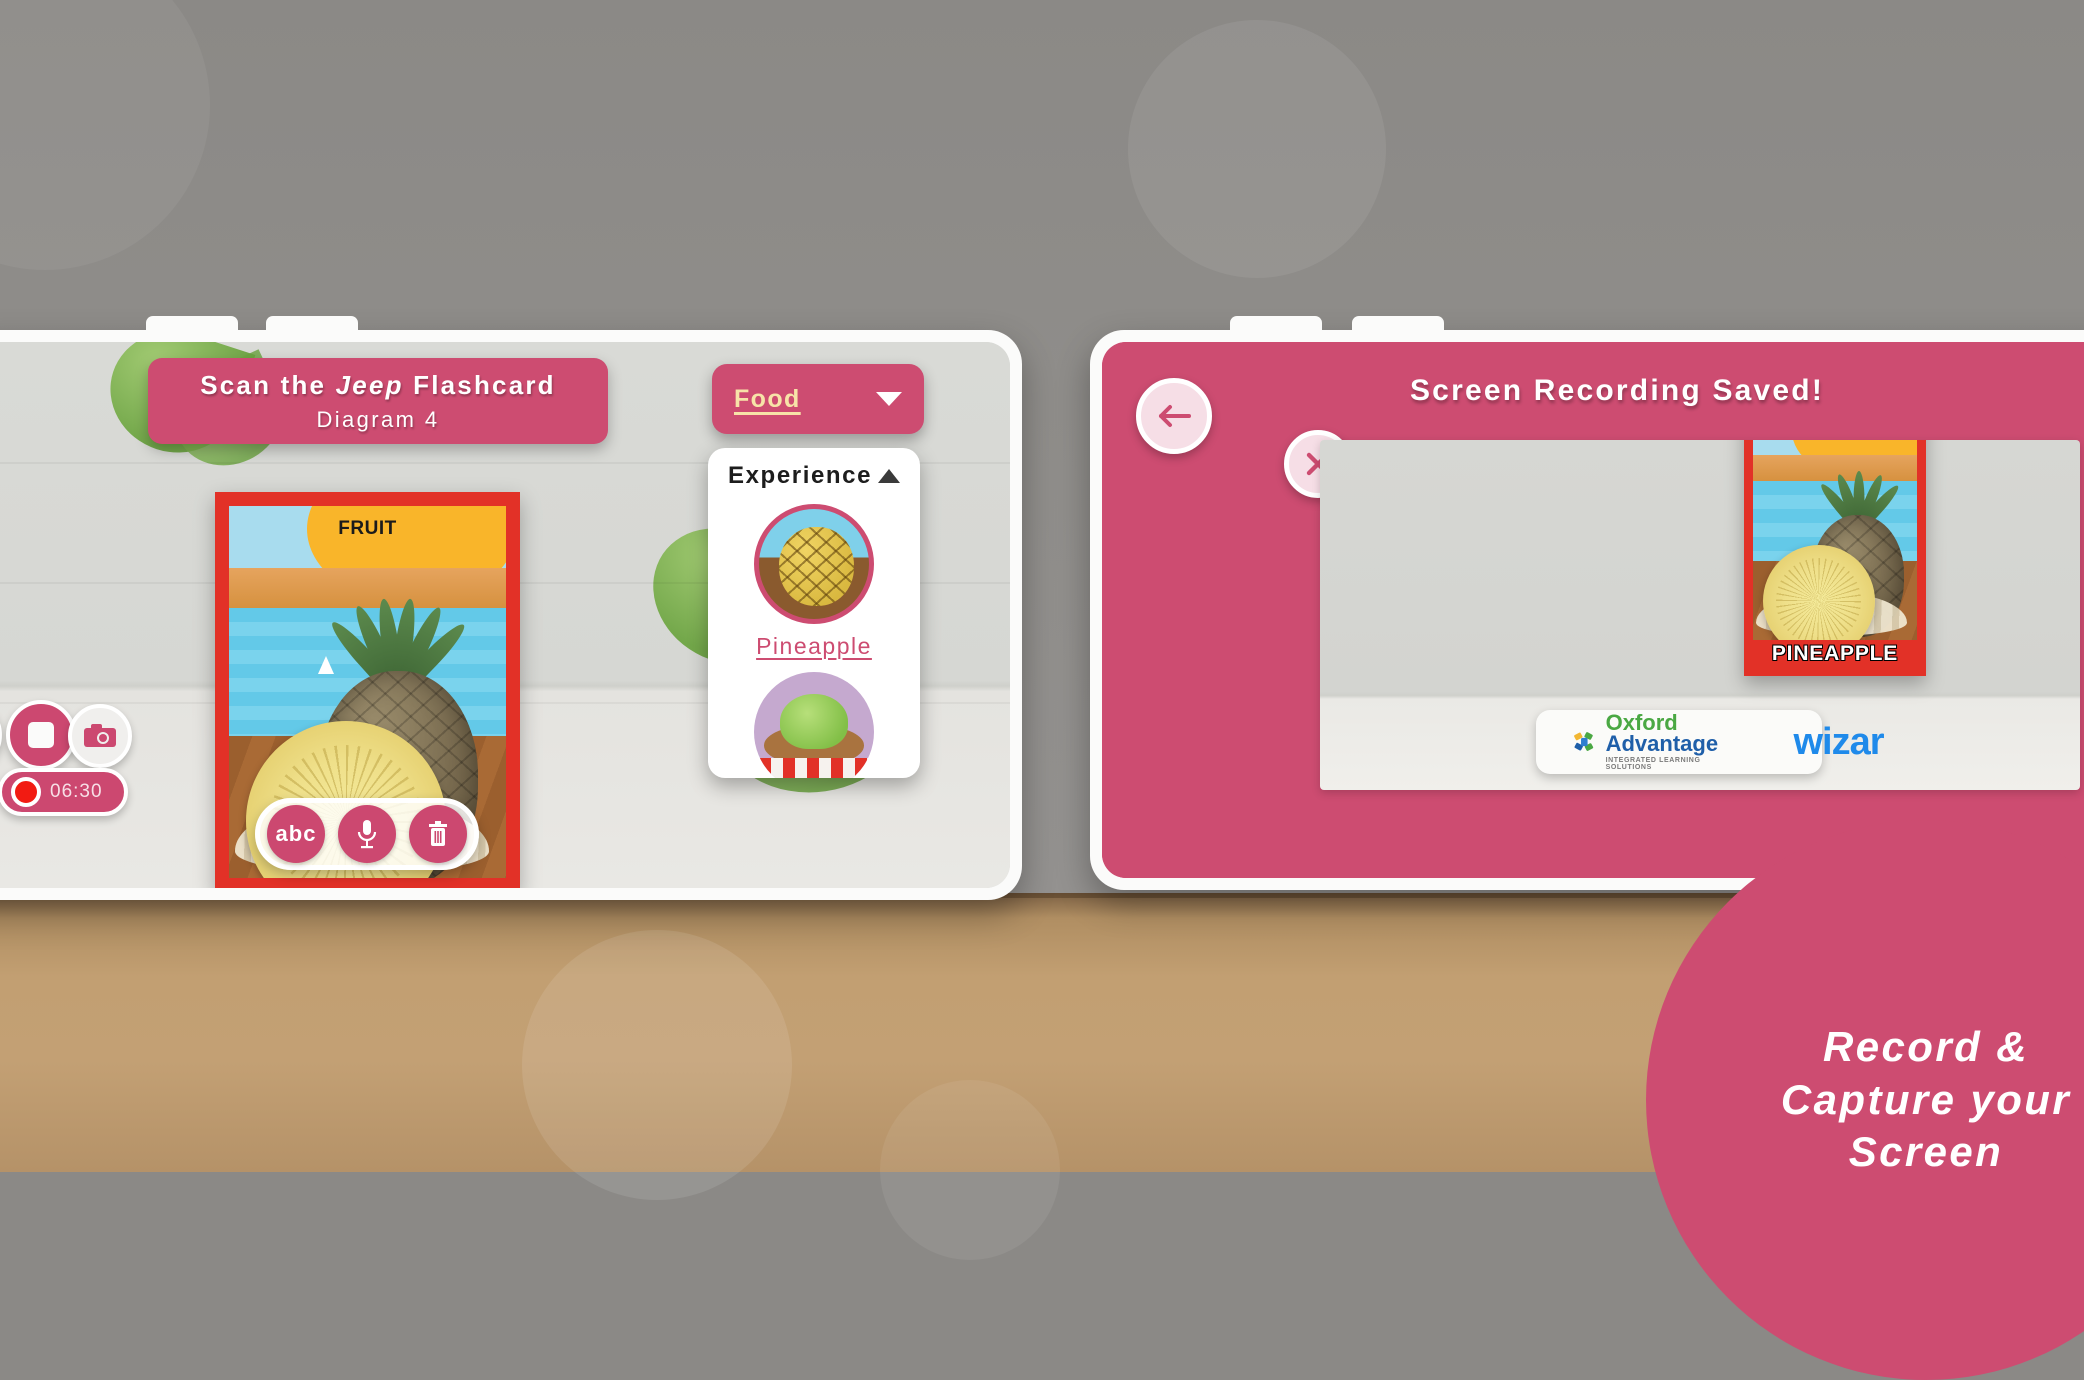 The width and height of the screenshot is (2084, 1380). Describe the element at coordinates (398, 607) in the screenshot. I see `pineapple-leaves` at that location.